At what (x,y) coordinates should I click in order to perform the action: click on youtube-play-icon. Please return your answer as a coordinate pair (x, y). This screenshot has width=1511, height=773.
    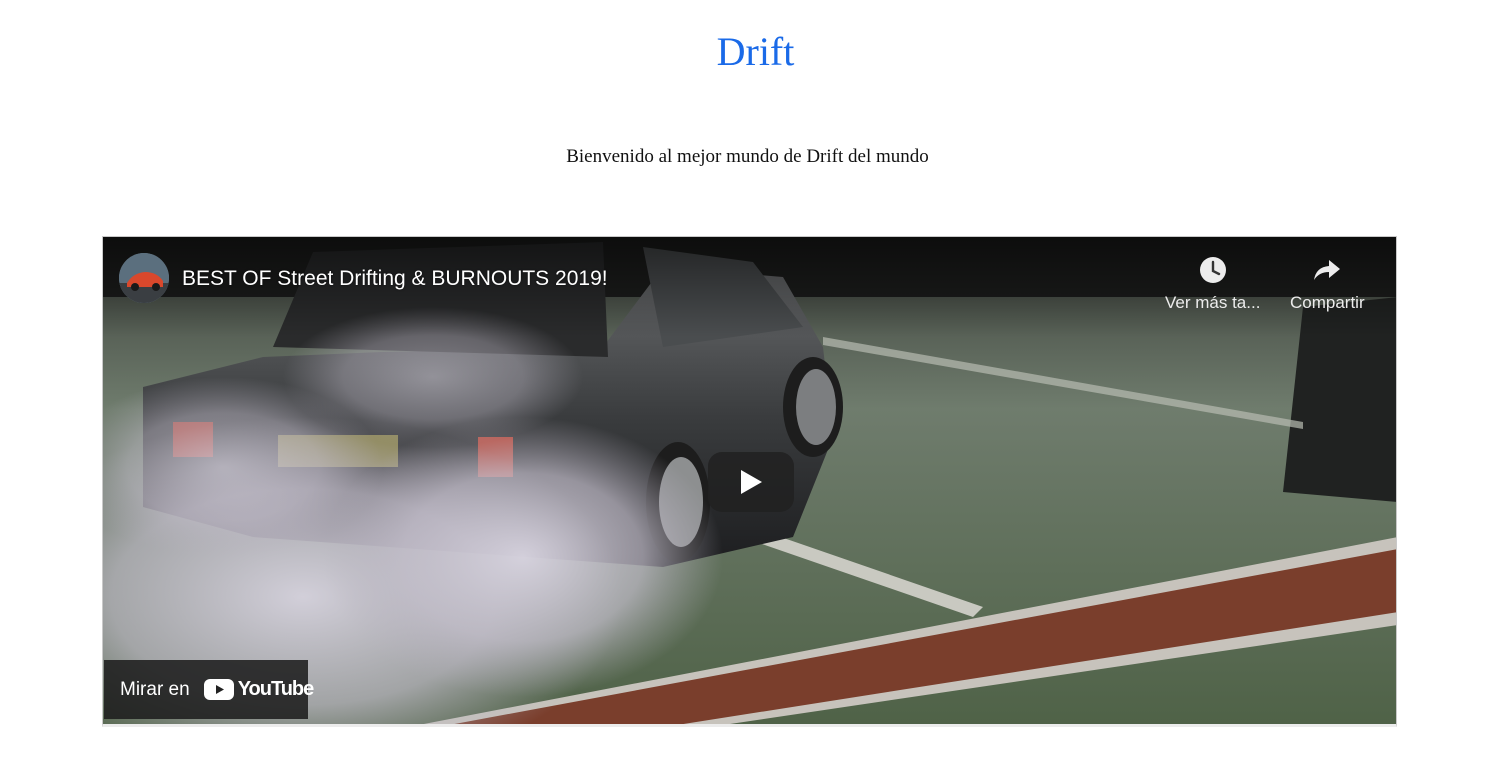
    Looking at the image, I should click on (218, 689).